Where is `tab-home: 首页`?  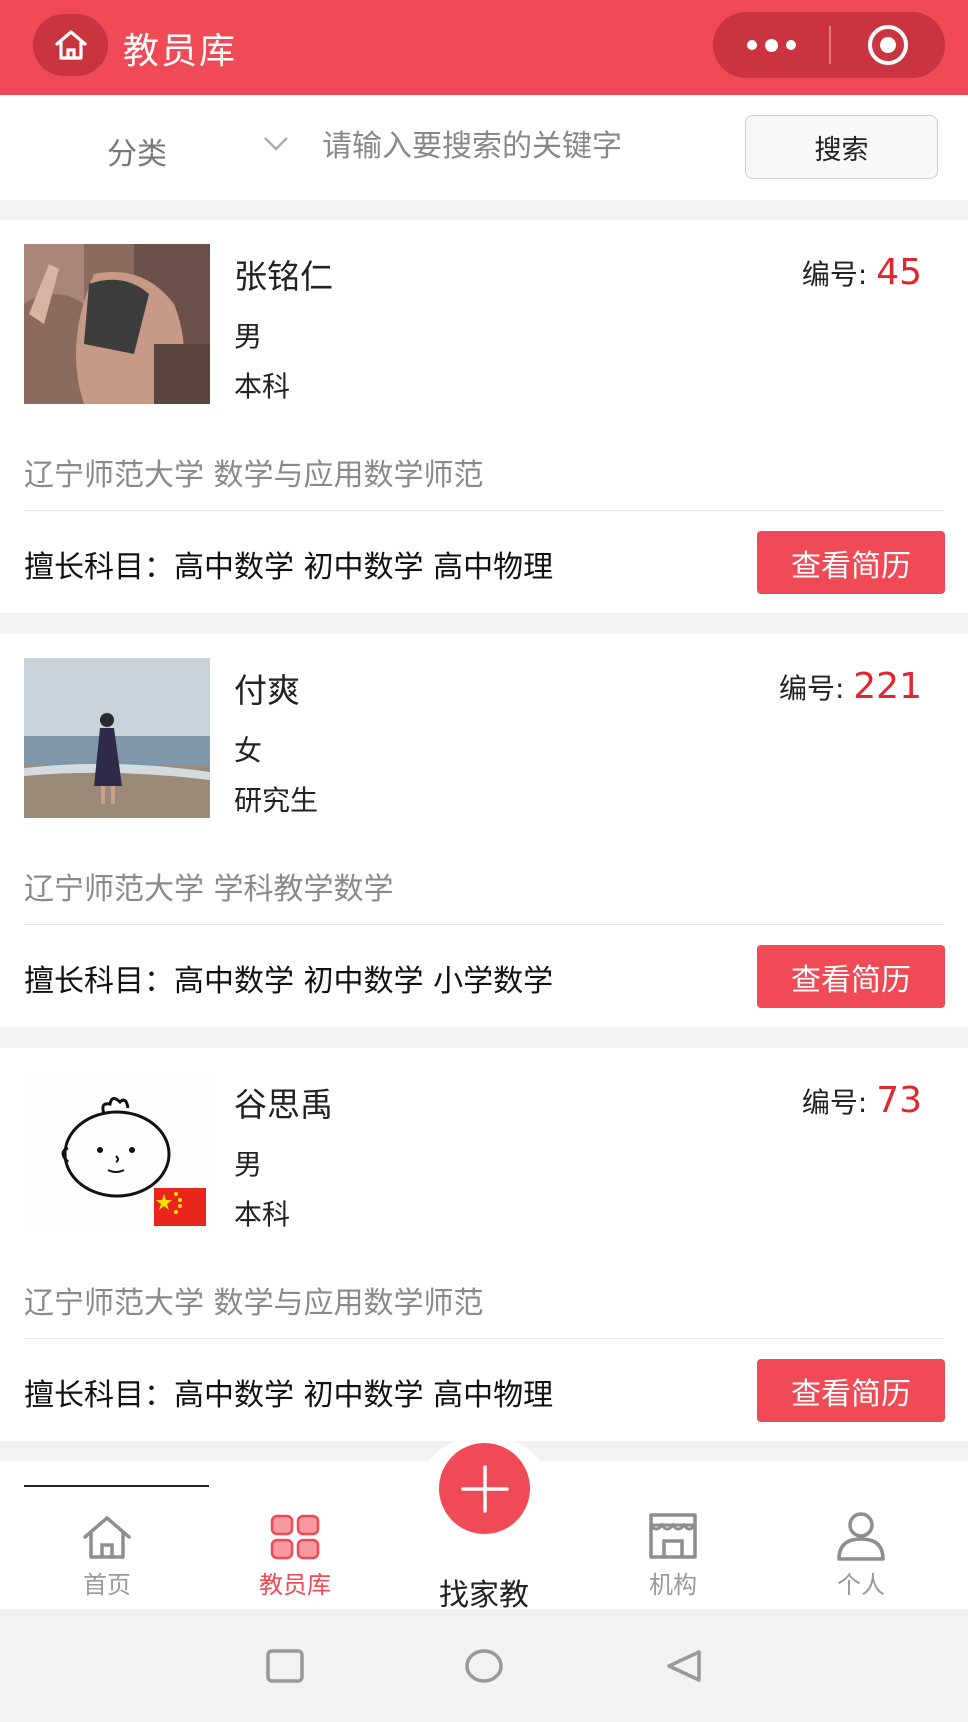 tab-home: 首页 is located at coordinates (107, 1535).